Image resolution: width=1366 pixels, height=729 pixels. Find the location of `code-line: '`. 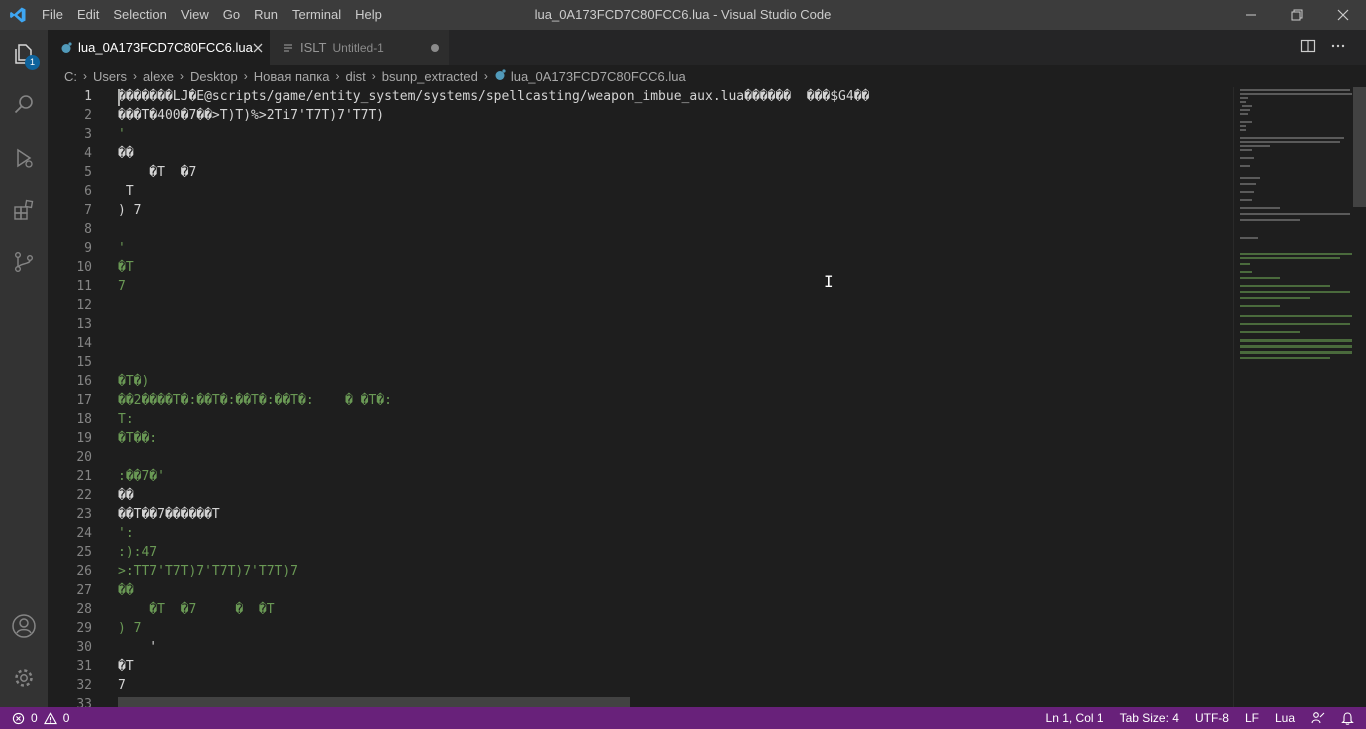

code-line: ' is located at coordinates (122, 134).